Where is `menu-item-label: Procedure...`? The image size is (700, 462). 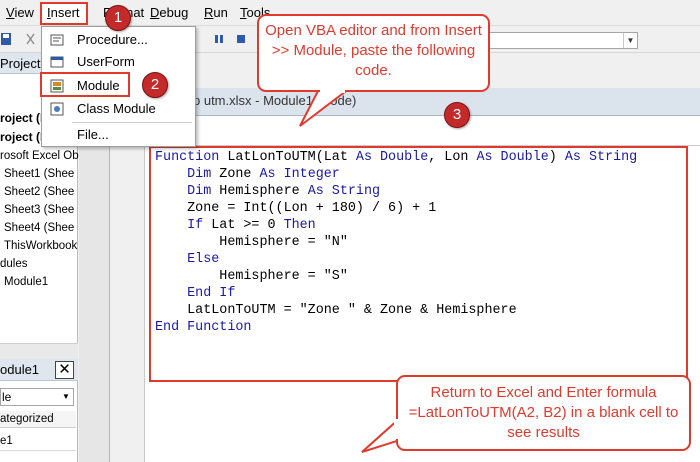
menu-item-label: Procedure... is located at coordinates (112, 39).